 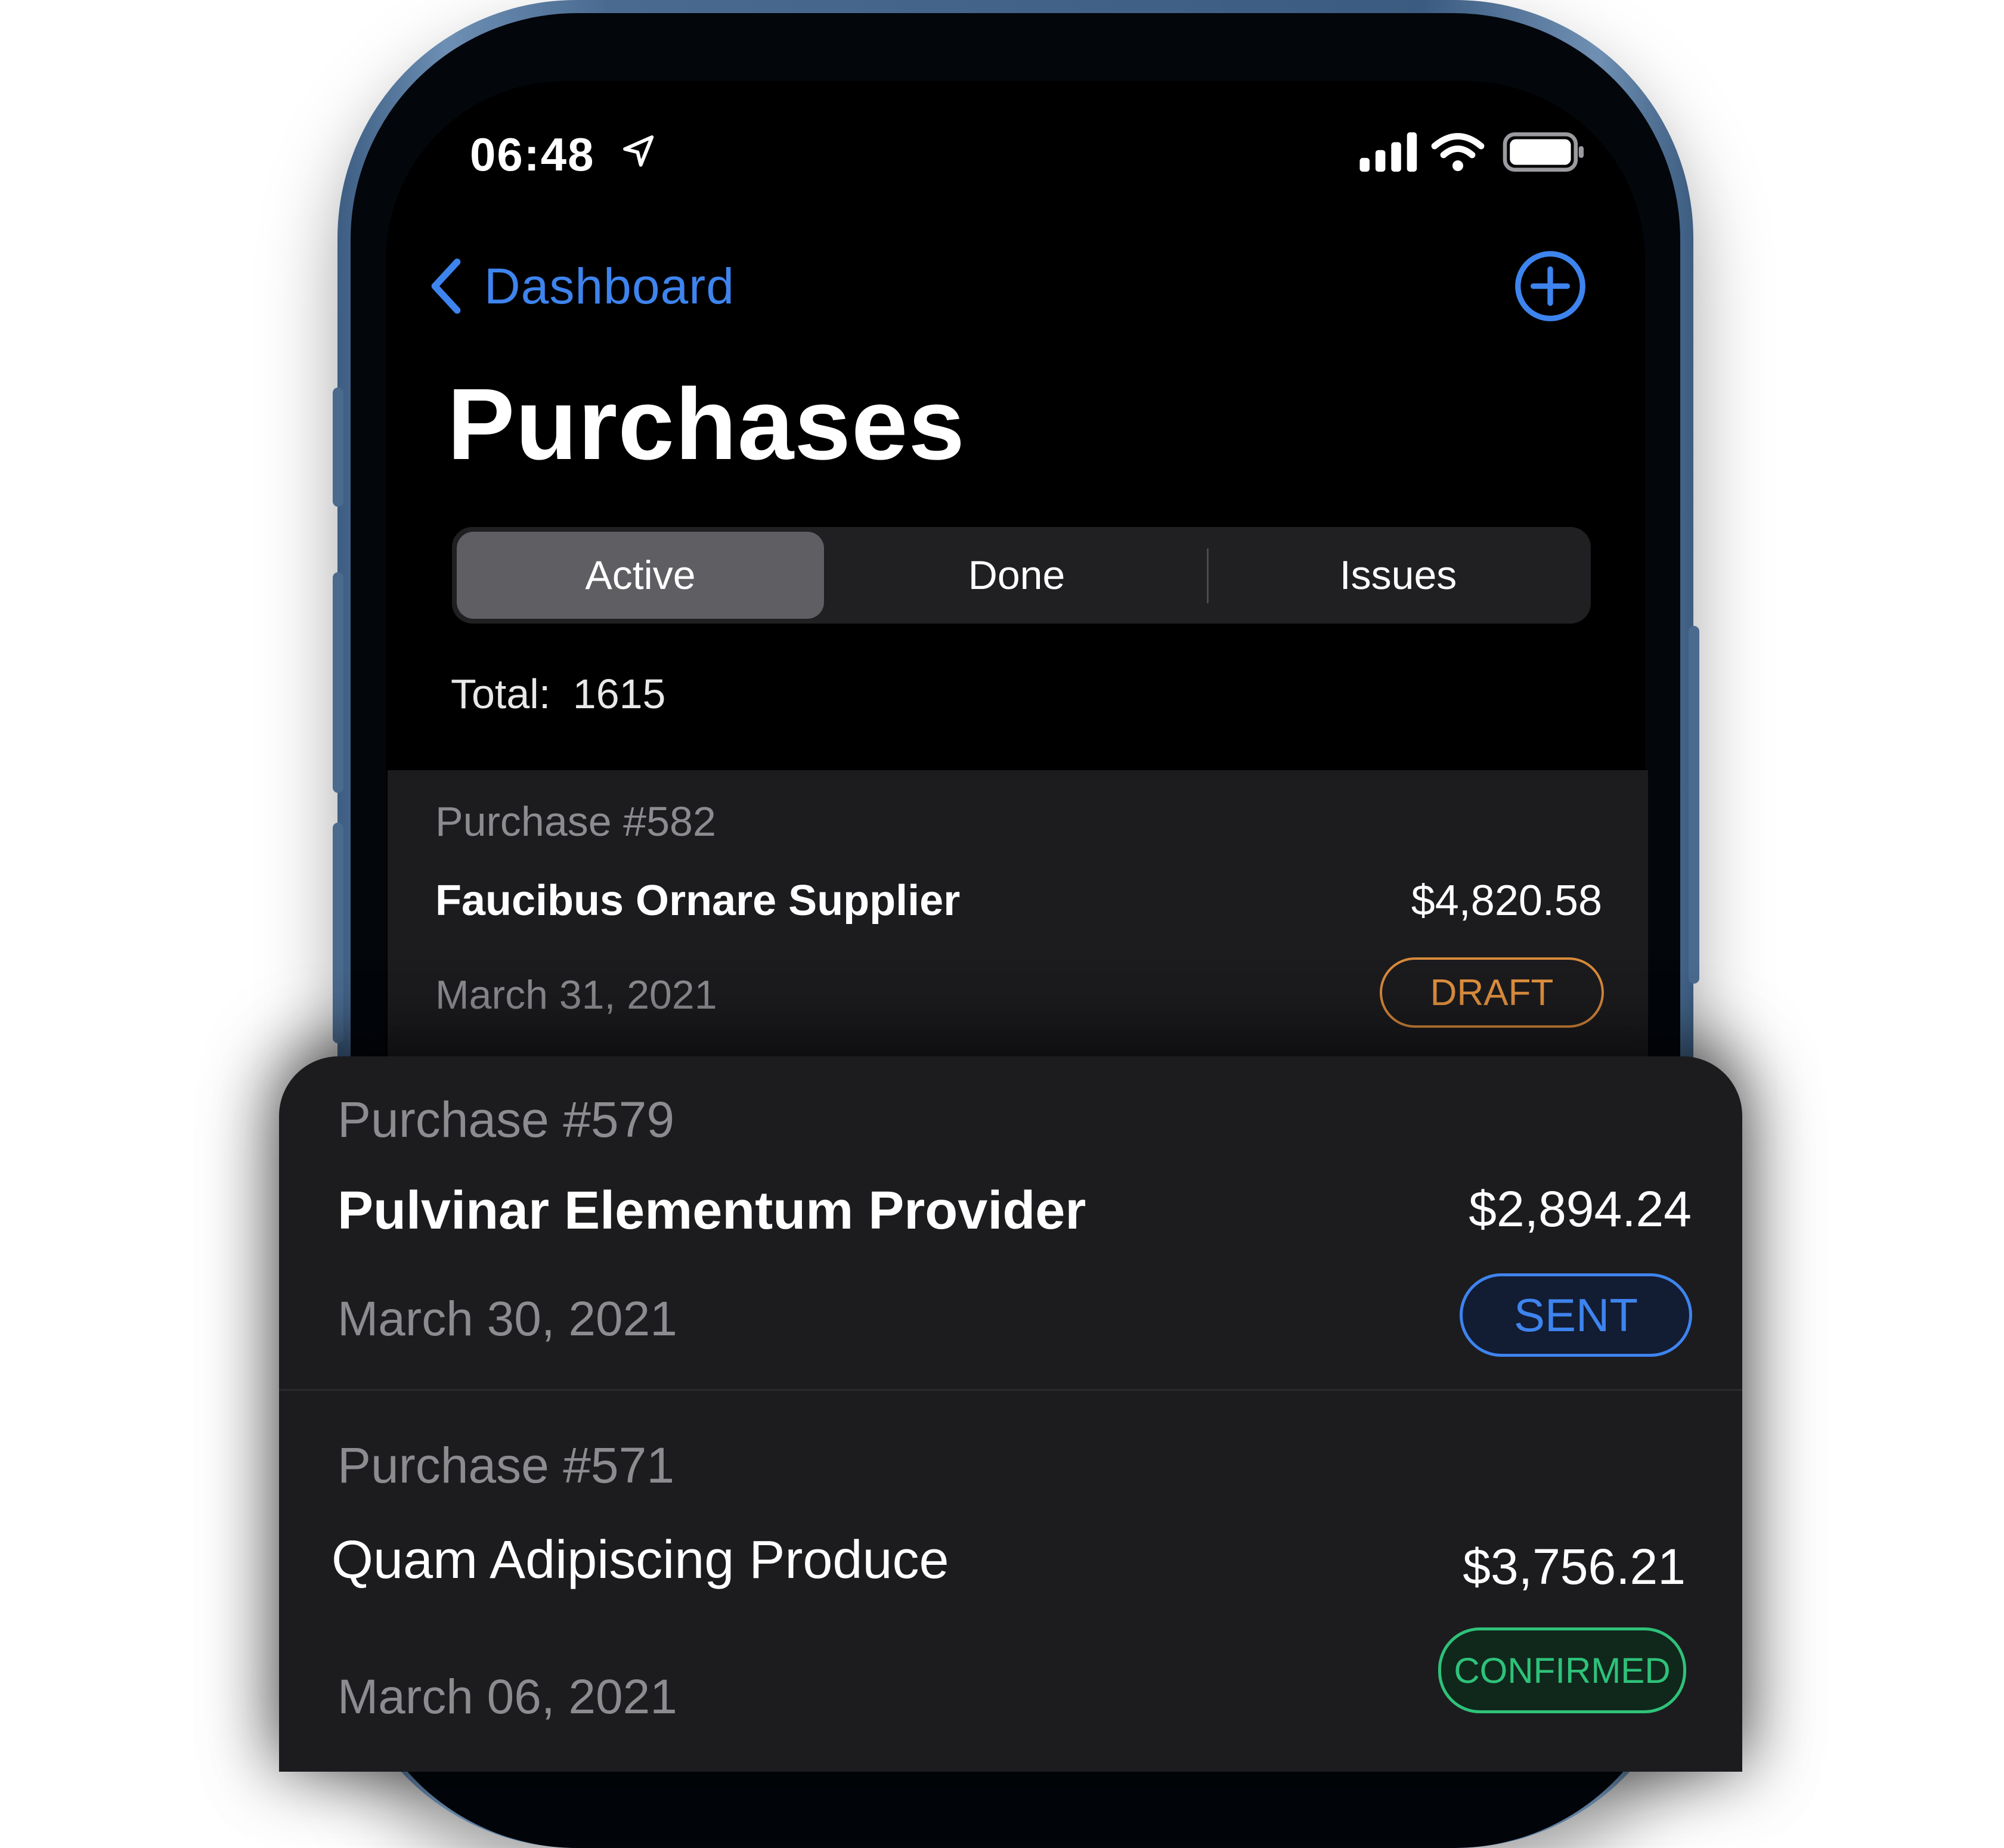 What do you see at coordinates (558, 694) in the screenshot?
I see `total-count: Total: 1615` at bounding box center [558, 694].